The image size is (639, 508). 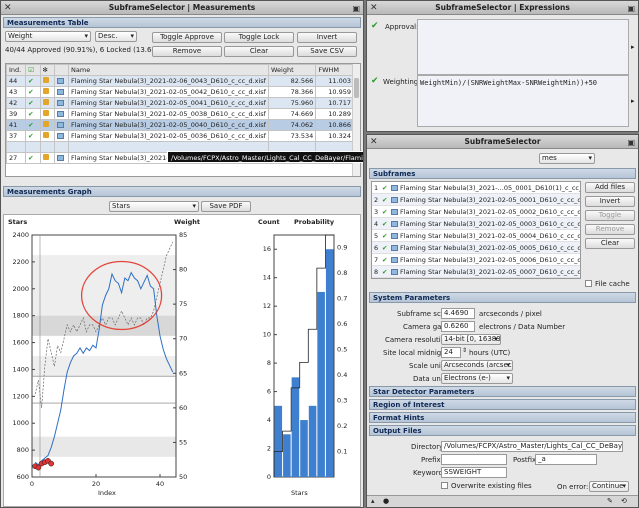 What do you see at coordinates (182, 22) in the screenshot?
I see `measurements-table-section: Measurements Table` at bounding box center [182, 22].